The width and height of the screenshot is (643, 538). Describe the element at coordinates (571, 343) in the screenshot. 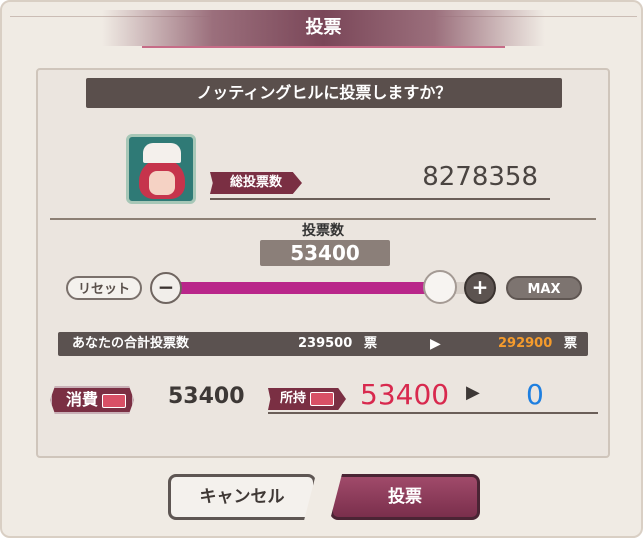

I see `your-total-next-unit: 票` at that location.